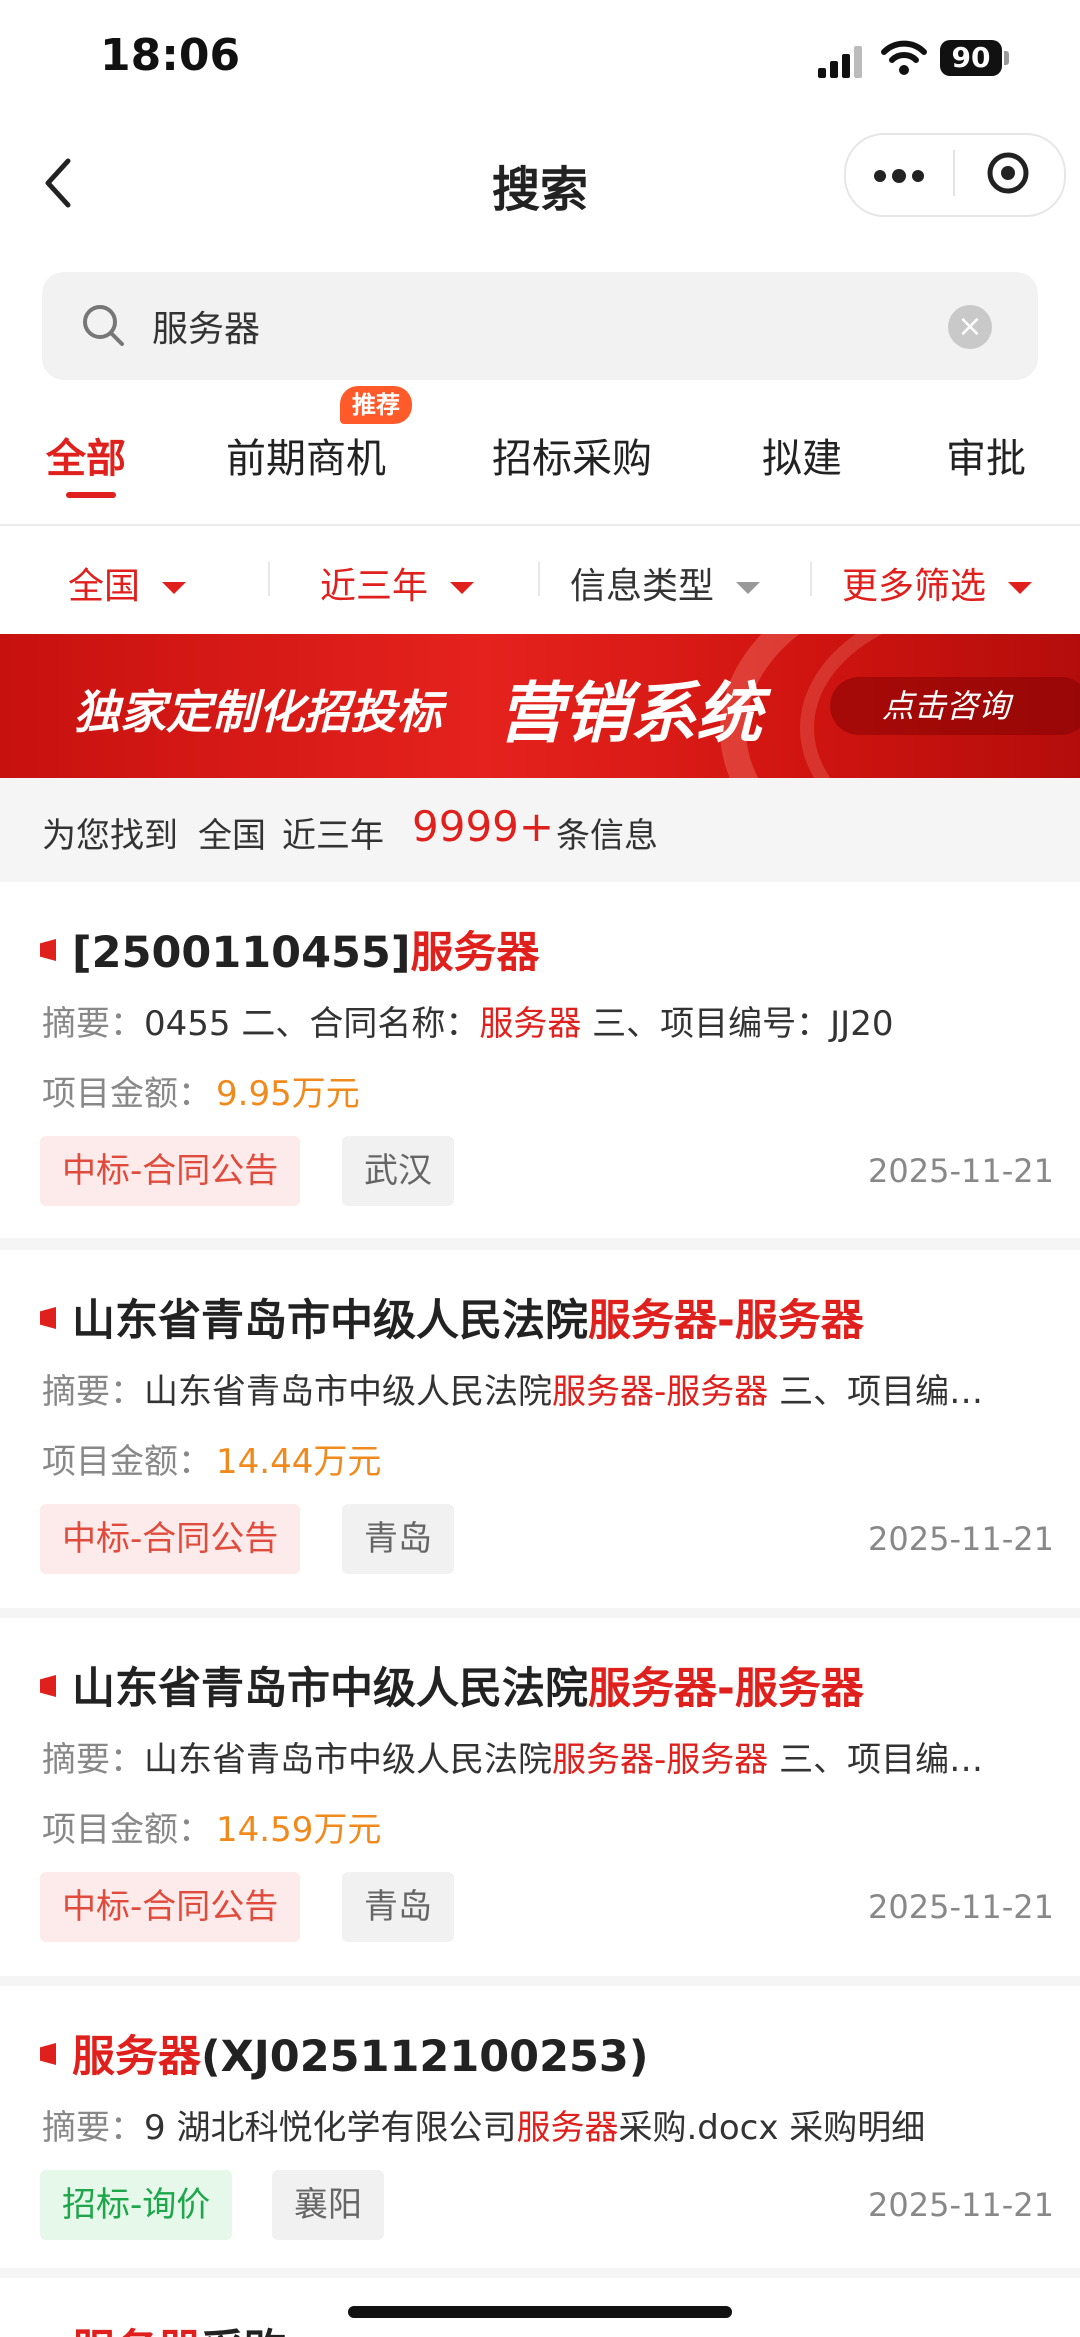  I want to click on result-title: 服务器(XJ025112100253), so click(360, 2053).